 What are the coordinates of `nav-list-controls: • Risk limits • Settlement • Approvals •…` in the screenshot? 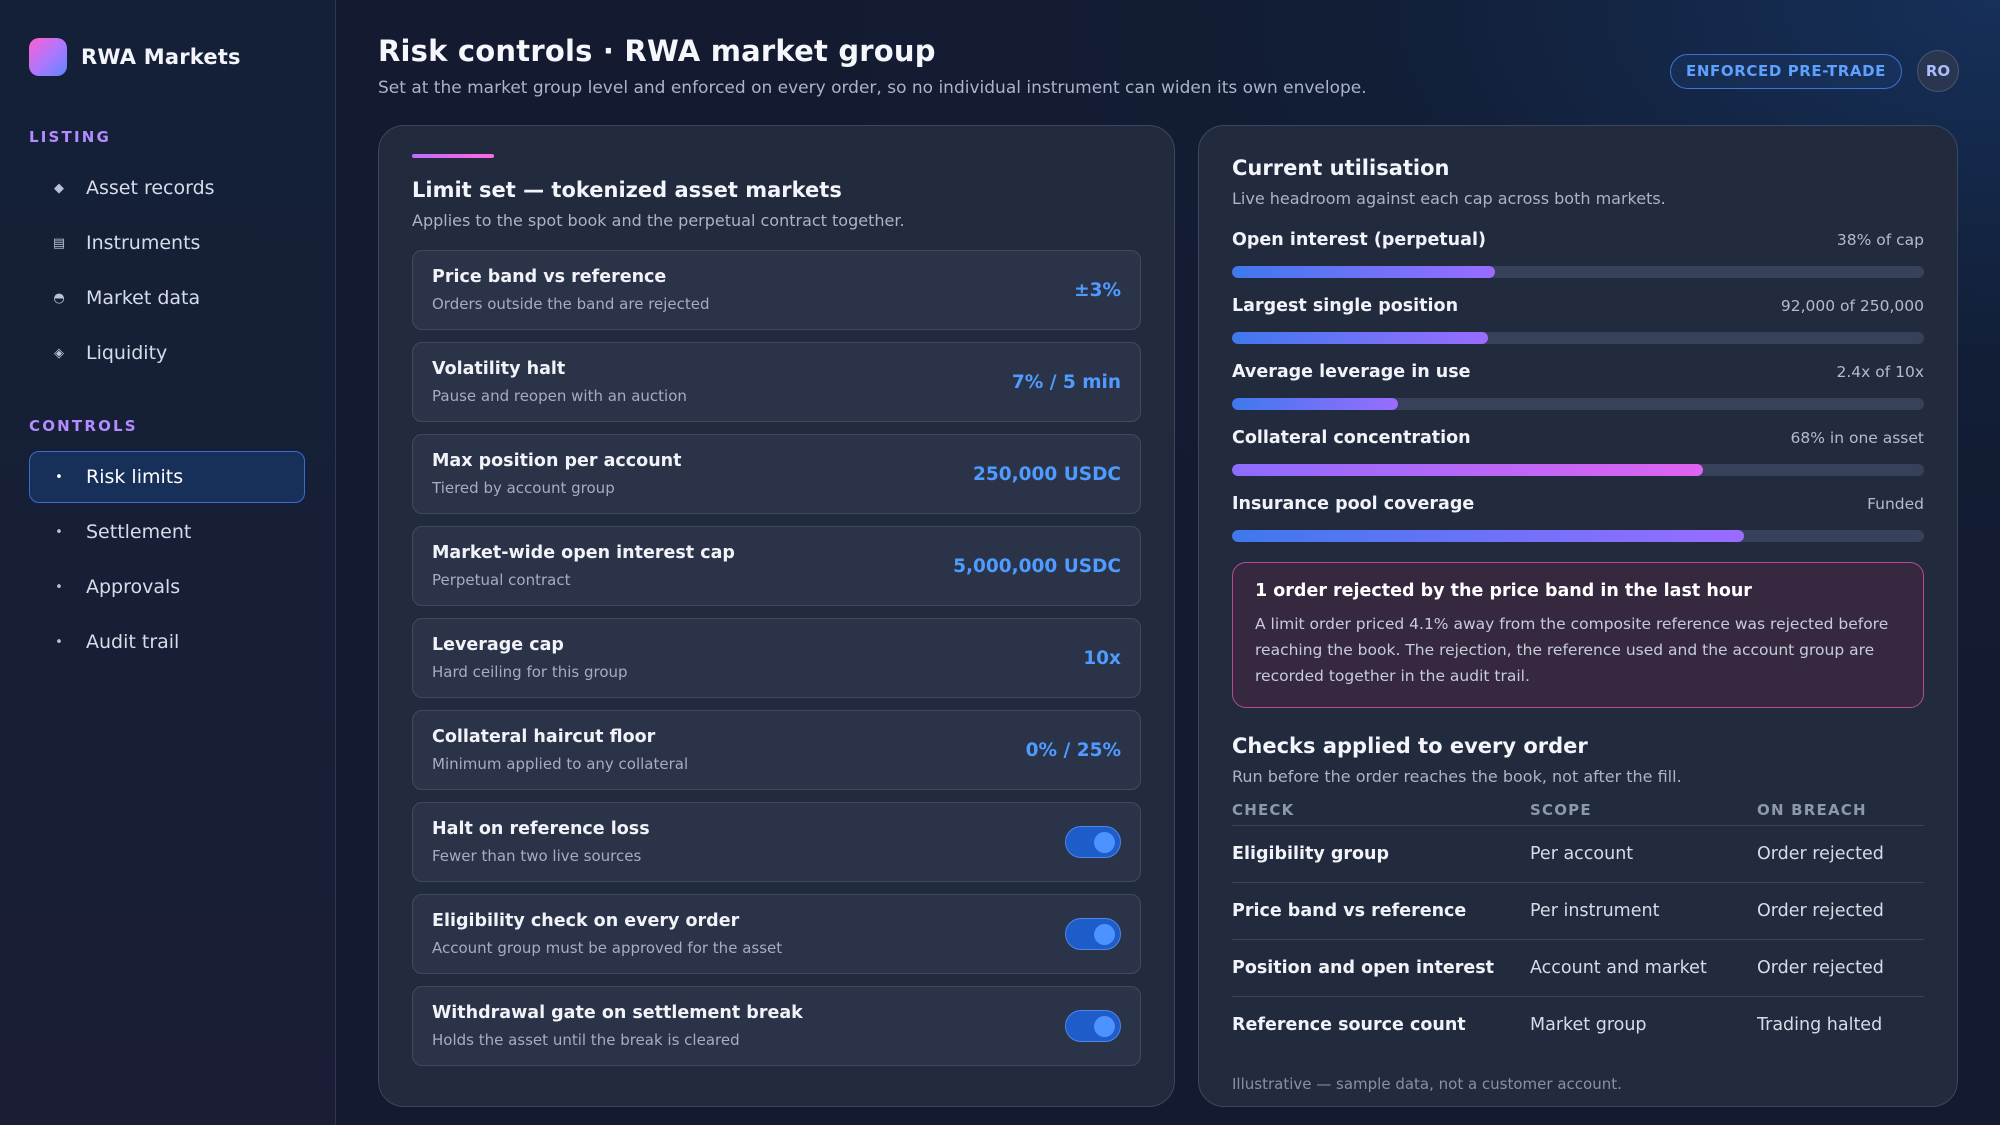 It's located at (167, 559).